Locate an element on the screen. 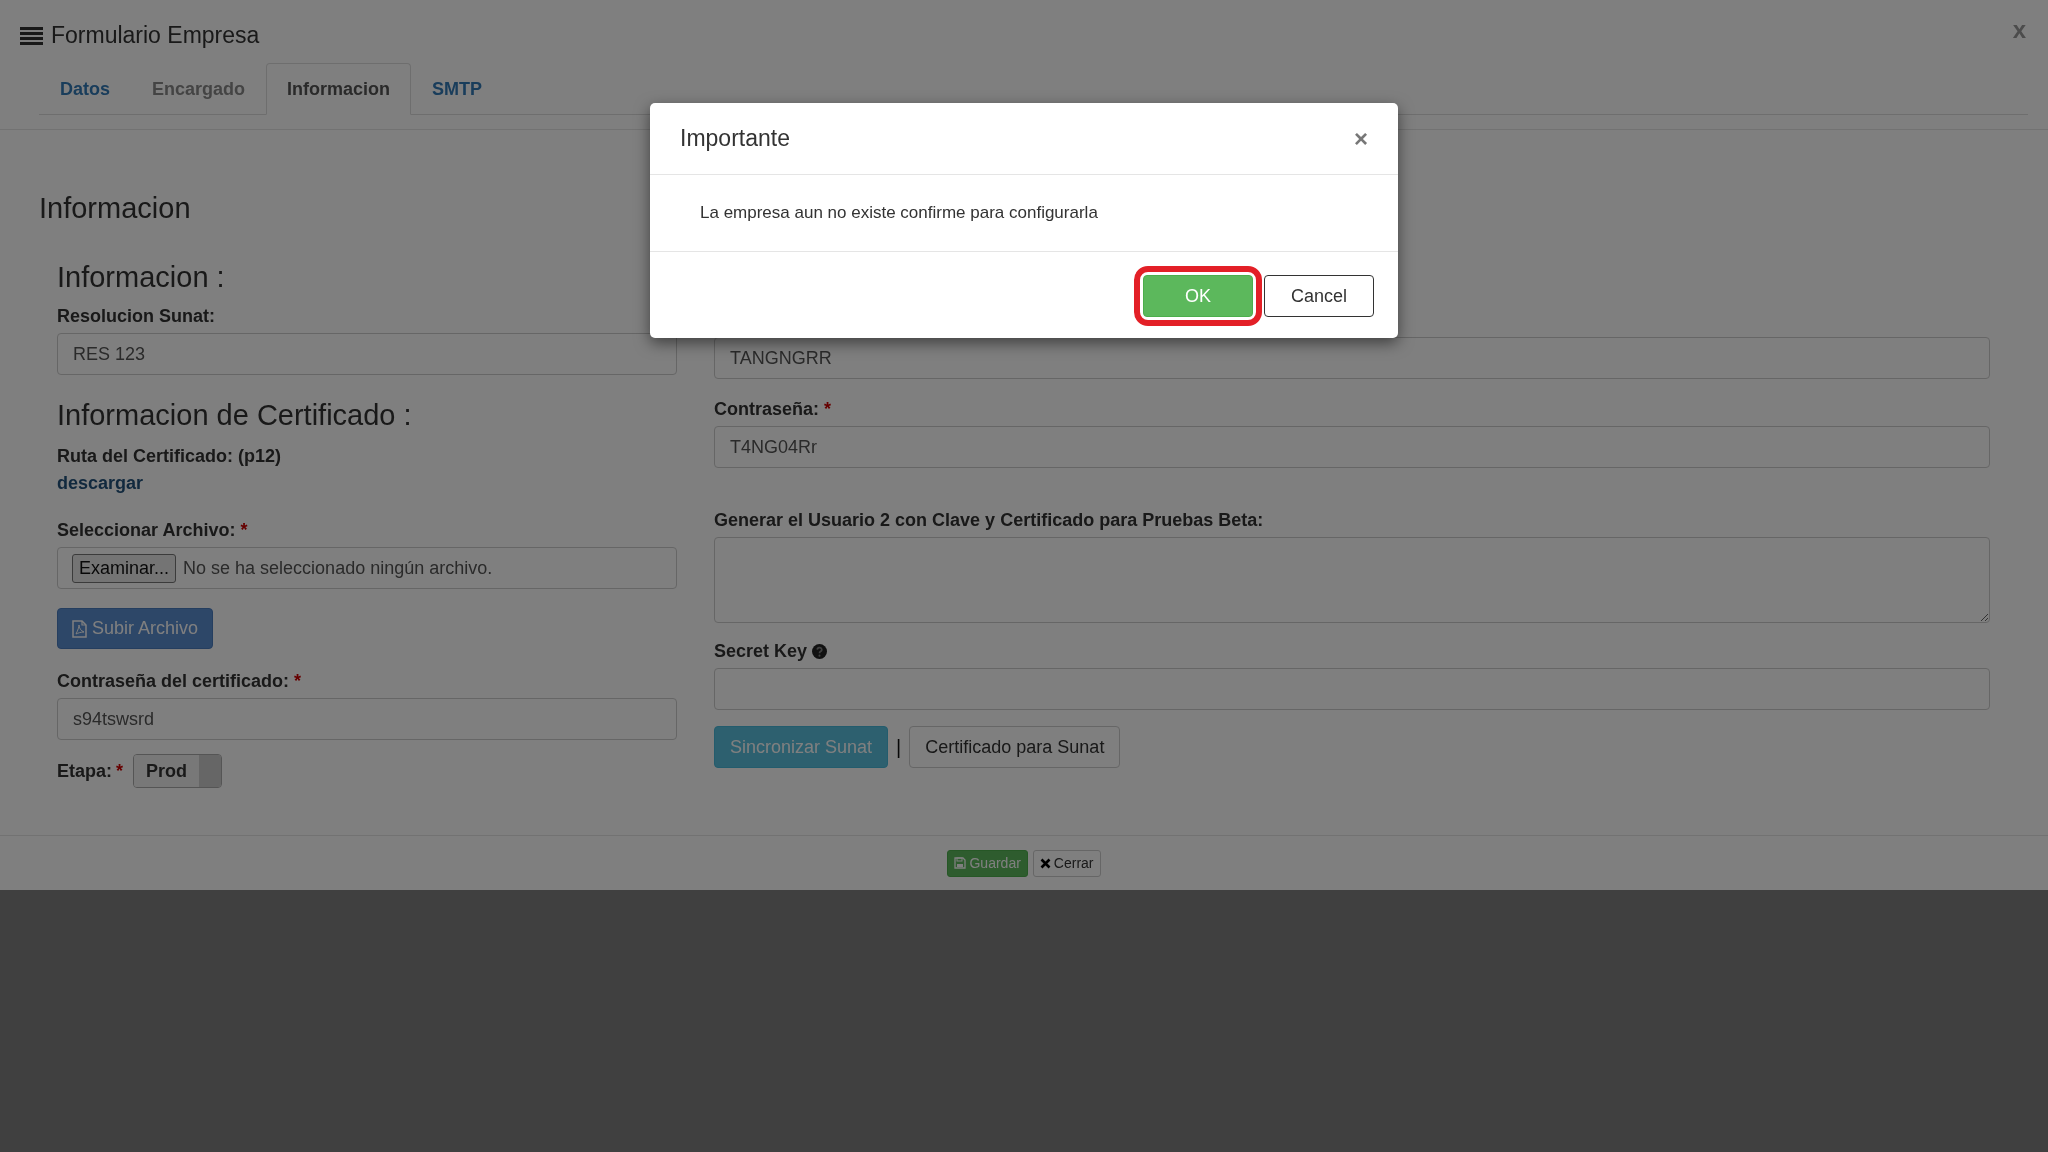 The image size is (2048, 1152). file-input: Examinar... No se ha seleccionado ningún archivo. is located at coordinates (367, 568).